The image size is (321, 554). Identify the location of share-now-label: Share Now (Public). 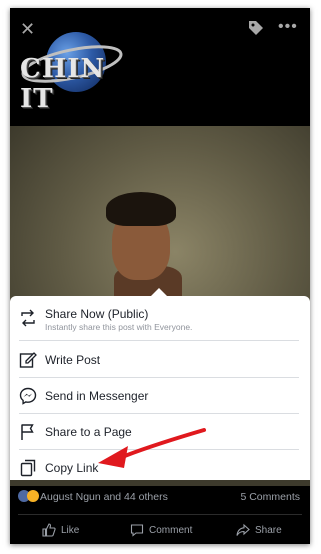
(97, 314).